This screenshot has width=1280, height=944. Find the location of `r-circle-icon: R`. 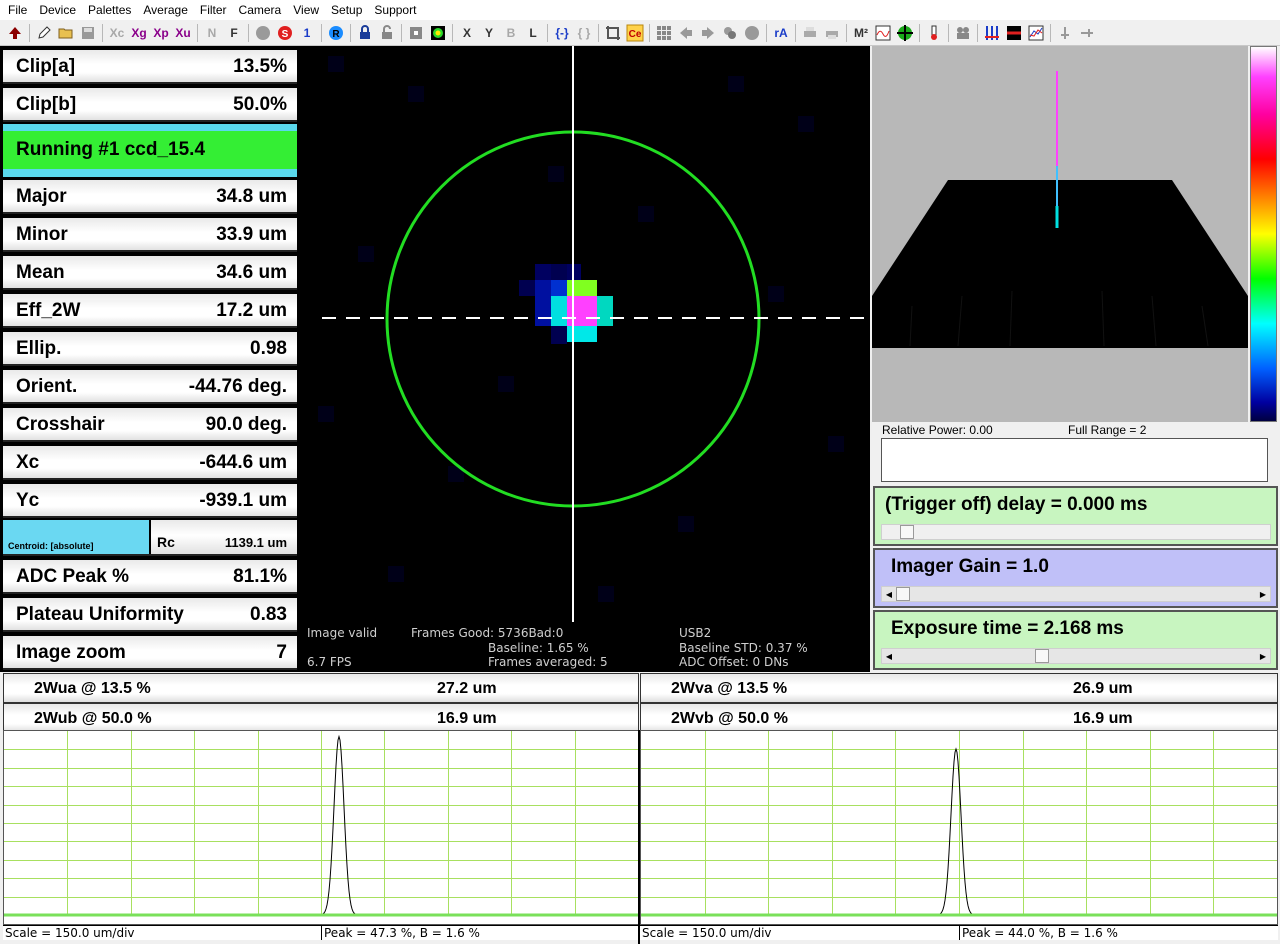

r-circle-icon: R is located at coordinates (336, 33).